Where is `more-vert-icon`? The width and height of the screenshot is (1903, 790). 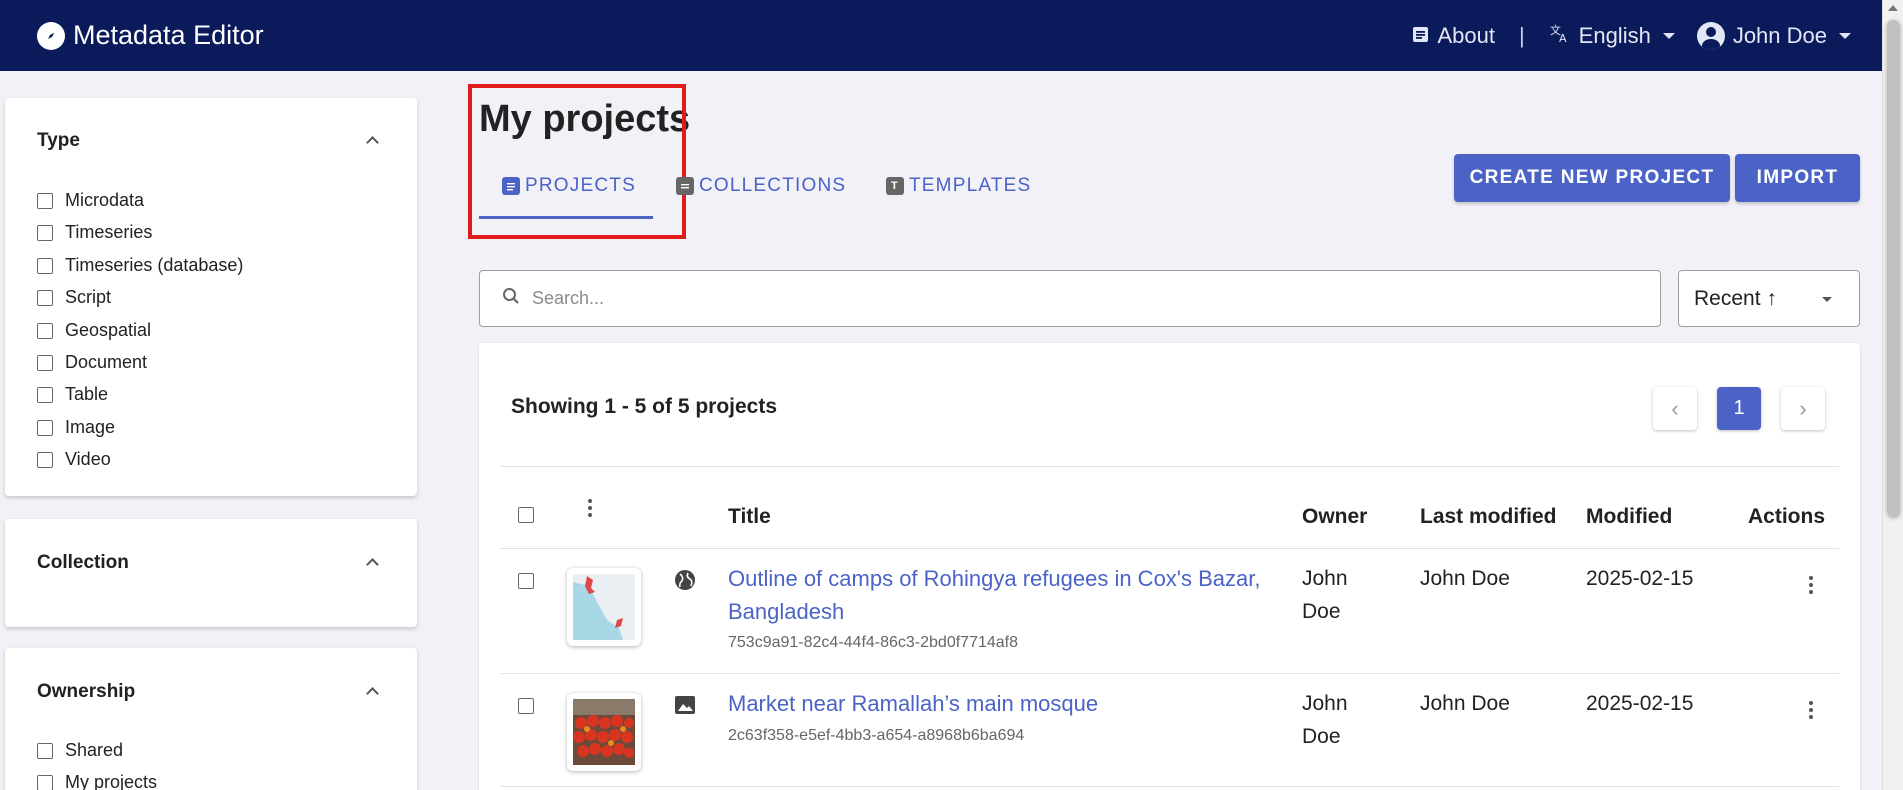
more-vert-icon is located at coordinates (590, 508).